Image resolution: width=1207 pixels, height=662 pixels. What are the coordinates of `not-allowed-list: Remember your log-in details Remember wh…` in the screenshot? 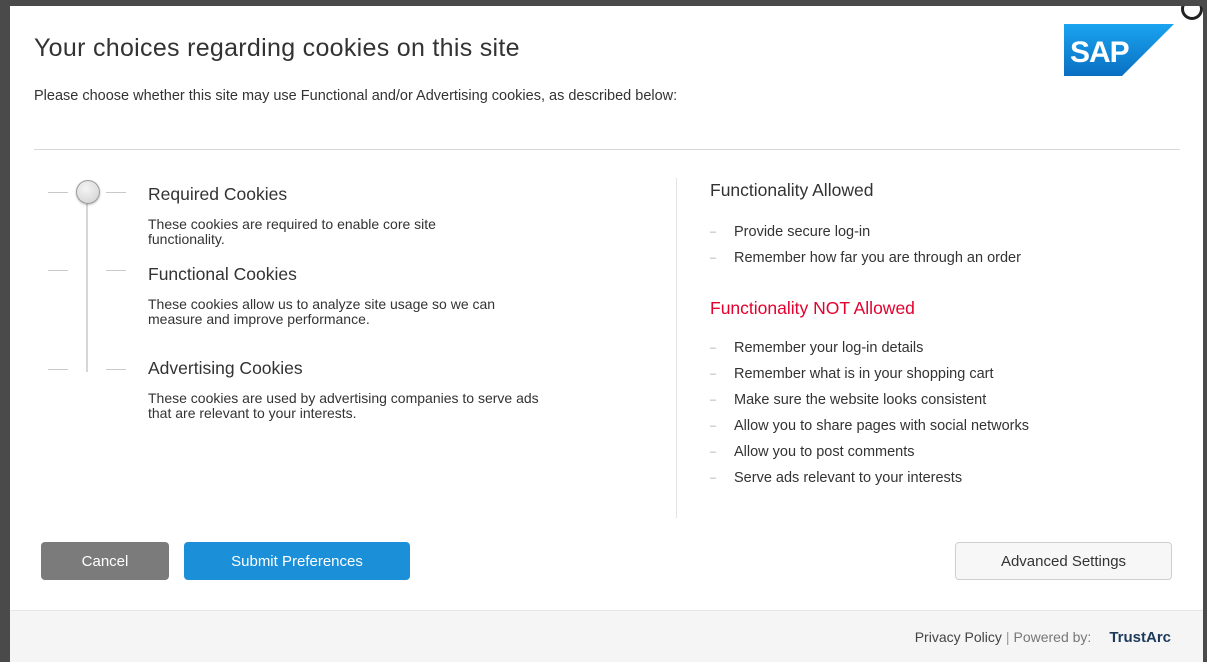 It's located at (869, 413).